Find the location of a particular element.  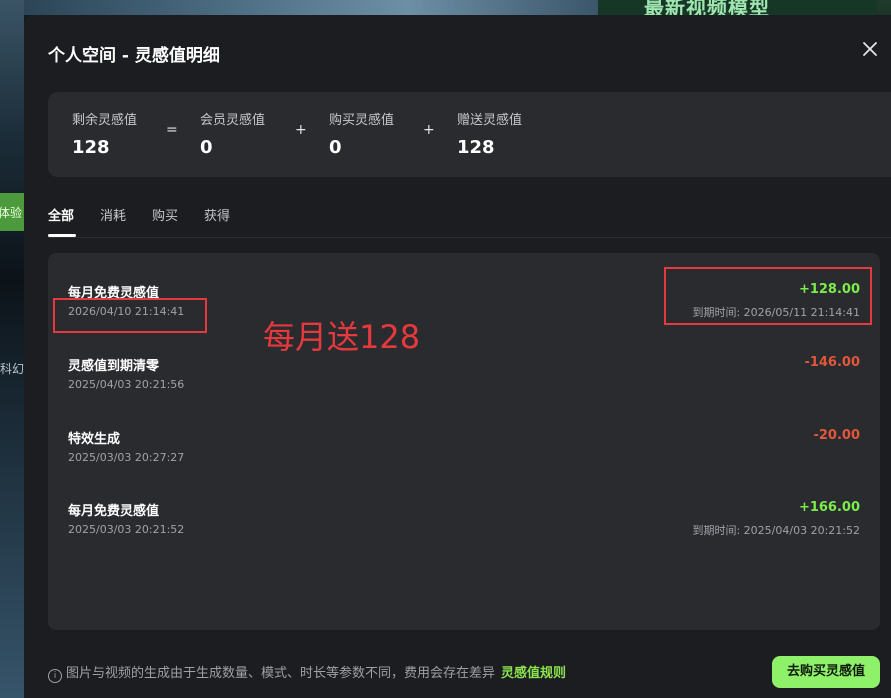

tab-all: 全部 is located at coordinates (61, 214).